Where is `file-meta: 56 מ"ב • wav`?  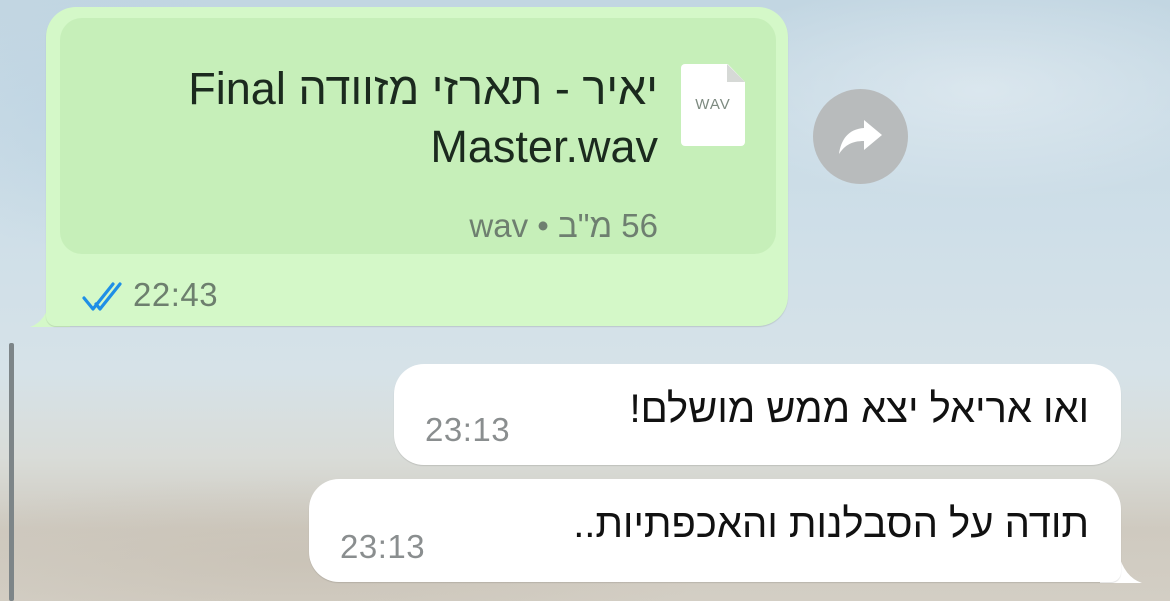 file-meta: 56 מ"ב • wav is located at coordinates (563, 226).